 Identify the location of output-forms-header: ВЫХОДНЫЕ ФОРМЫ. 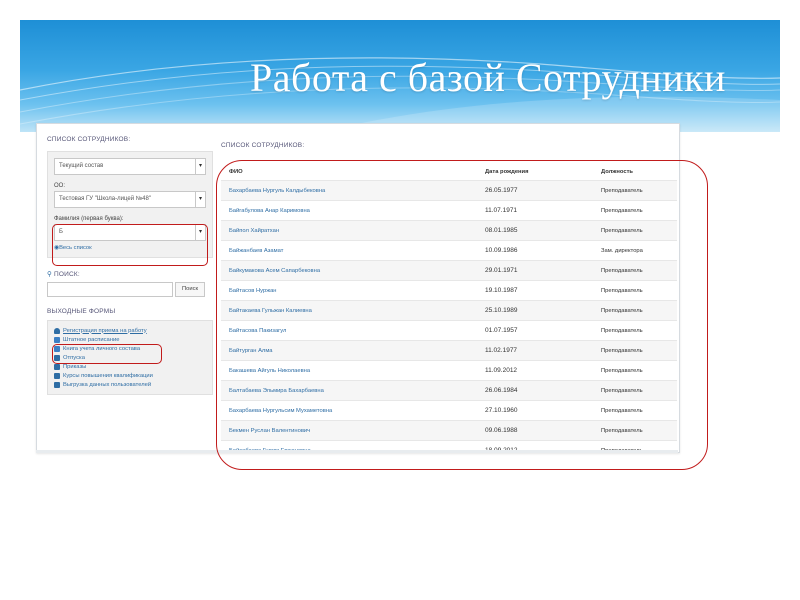
(81, 311).